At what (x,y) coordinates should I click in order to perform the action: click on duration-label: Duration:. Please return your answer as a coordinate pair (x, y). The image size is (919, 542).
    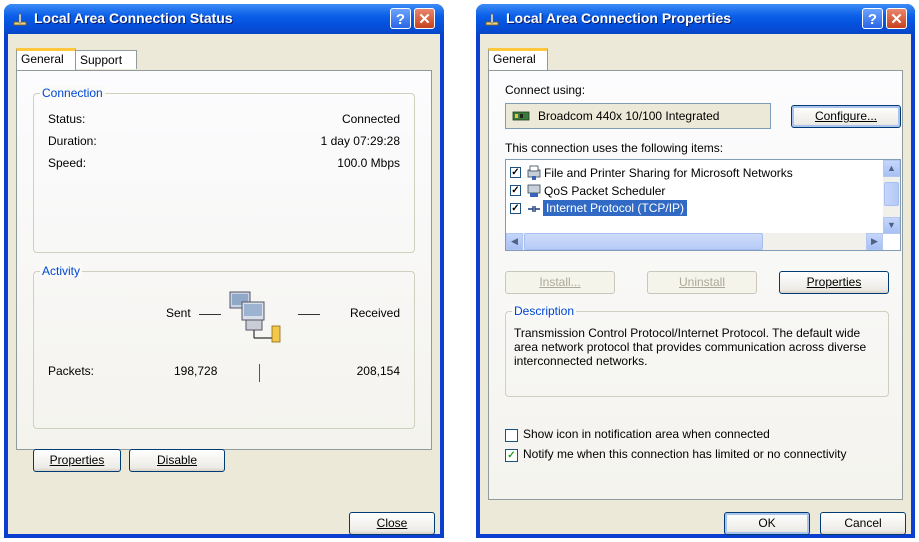
    Looking at the image, I should click on (72, 141).